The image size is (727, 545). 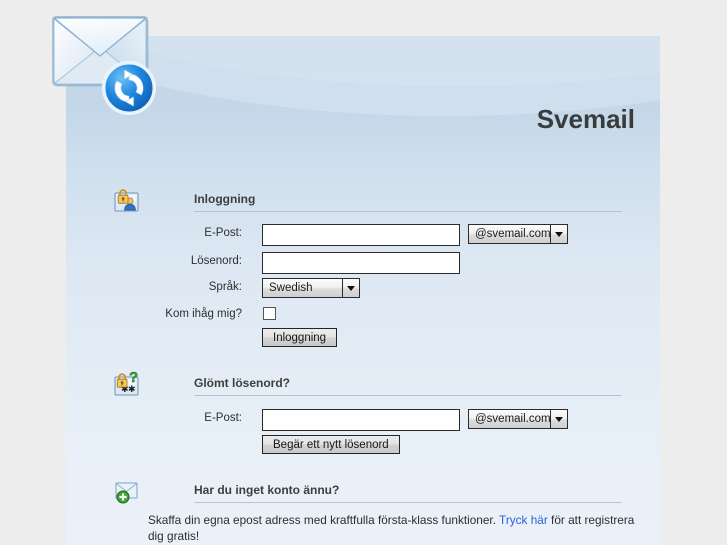 What do you see at coordinates (291, 288) in the screenshot?
I see `language-value: Swedish` at bounding box center [291, 288].